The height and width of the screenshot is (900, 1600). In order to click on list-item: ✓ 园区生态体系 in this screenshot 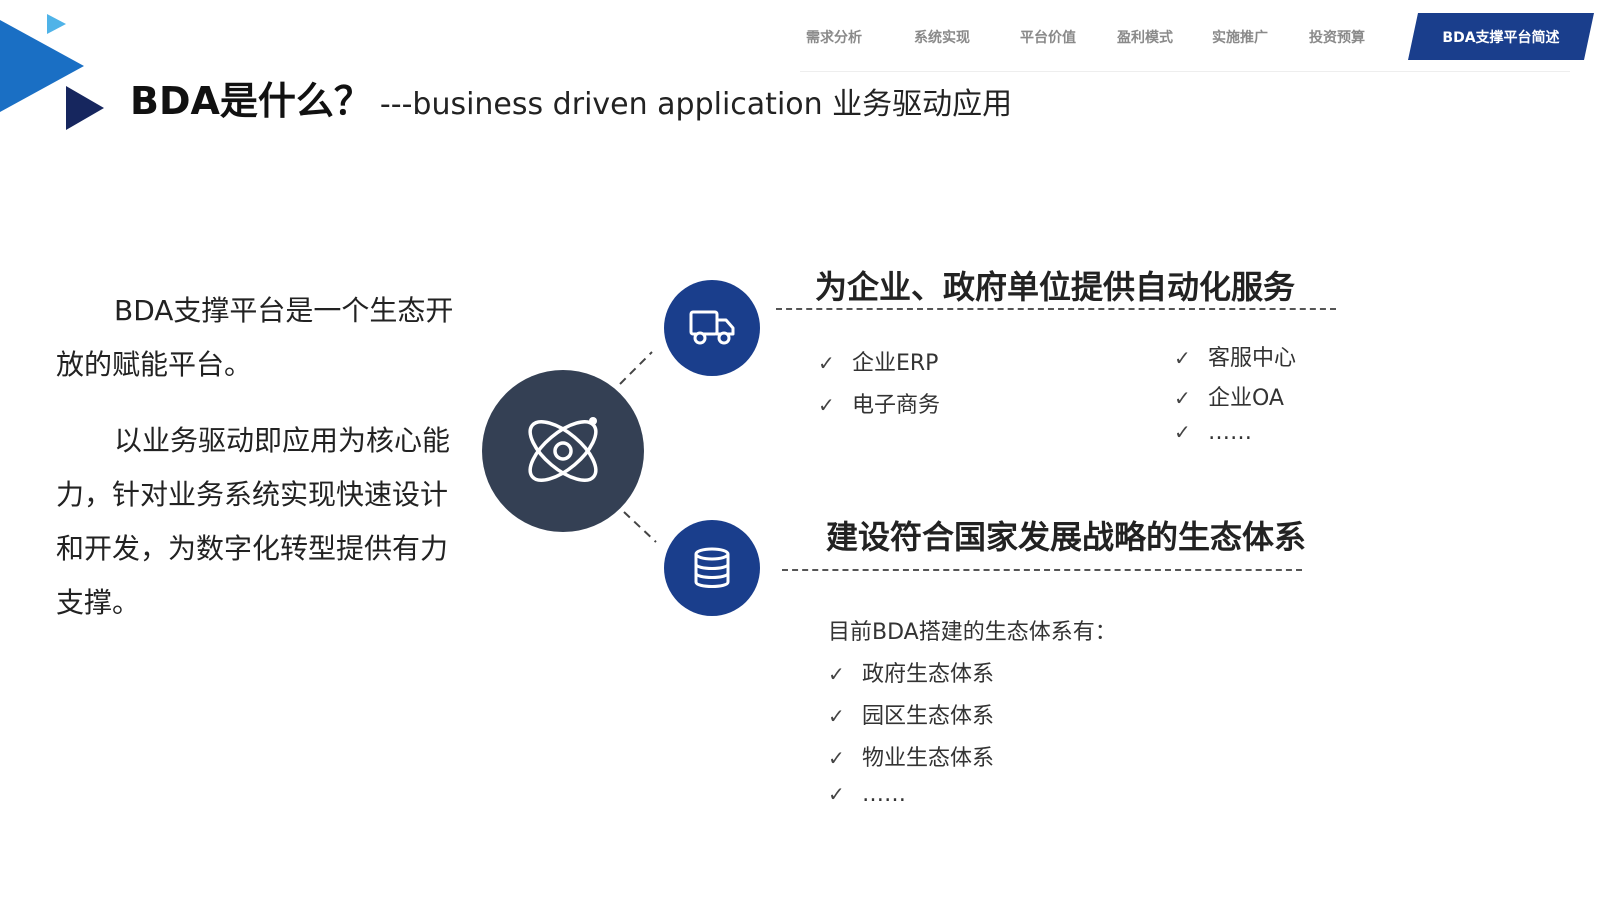, I will do `click(911, 716)`.